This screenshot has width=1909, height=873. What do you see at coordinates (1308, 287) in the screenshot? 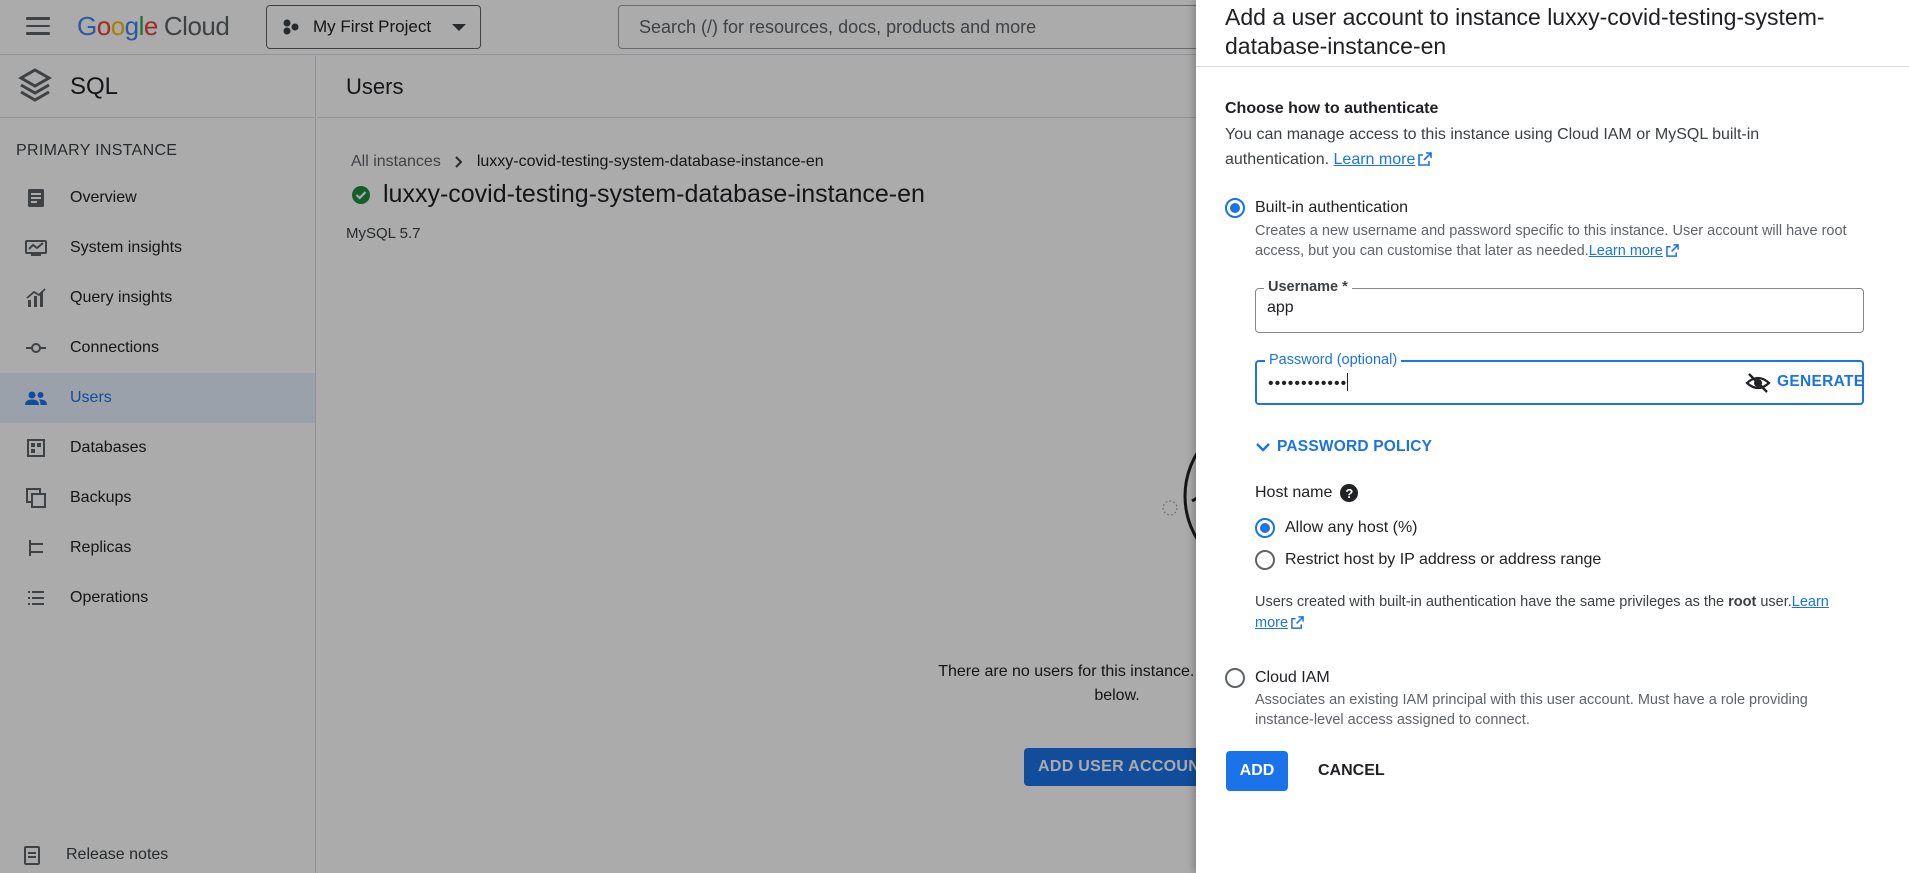
I see `username-label: Username *` at bounding box center [1308, 287].